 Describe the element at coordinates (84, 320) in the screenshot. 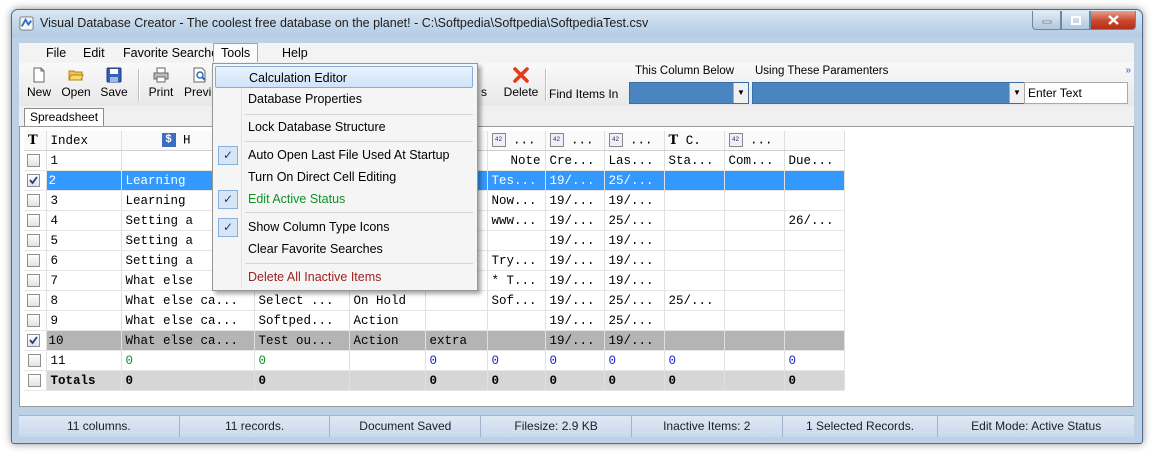

I see `row-index-cell: 9` at that location.